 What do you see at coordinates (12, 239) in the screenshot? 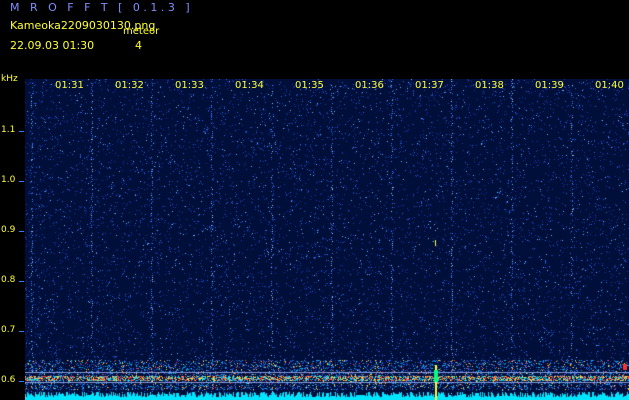
I see `y-axis: 1.1 1.0 0.9 0.8 0.7 0.6` at bounding box center [12, 239].